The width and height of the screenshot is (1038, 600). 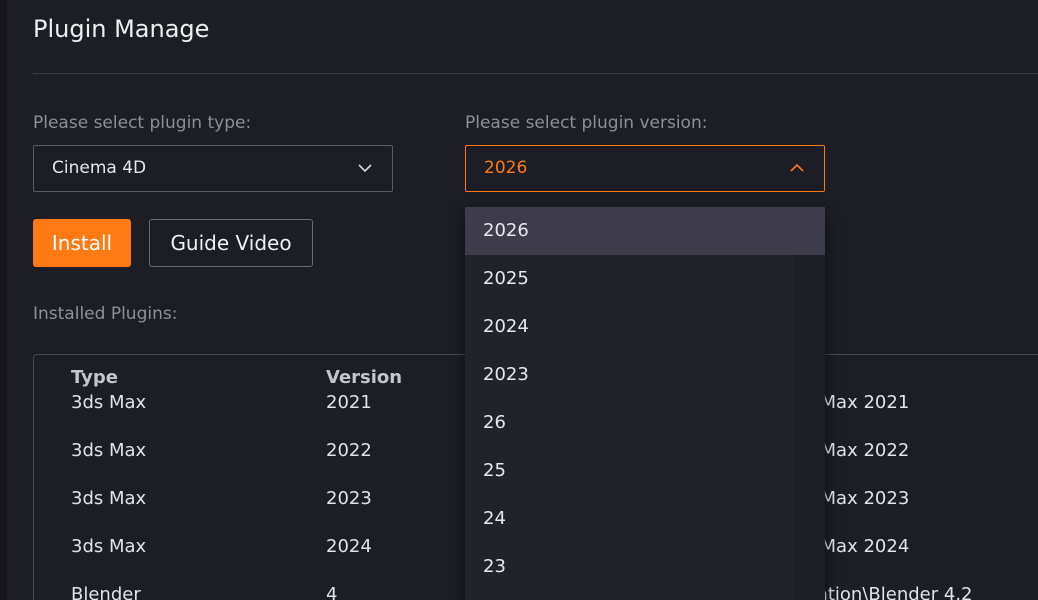 I want to click on version-option: 2024, so click(x=645, y=327).